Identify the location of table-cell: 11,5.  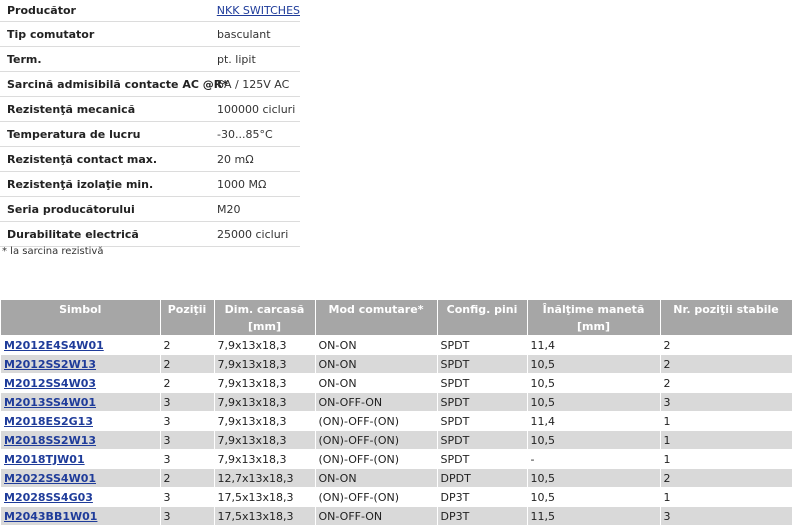
(594, 515).